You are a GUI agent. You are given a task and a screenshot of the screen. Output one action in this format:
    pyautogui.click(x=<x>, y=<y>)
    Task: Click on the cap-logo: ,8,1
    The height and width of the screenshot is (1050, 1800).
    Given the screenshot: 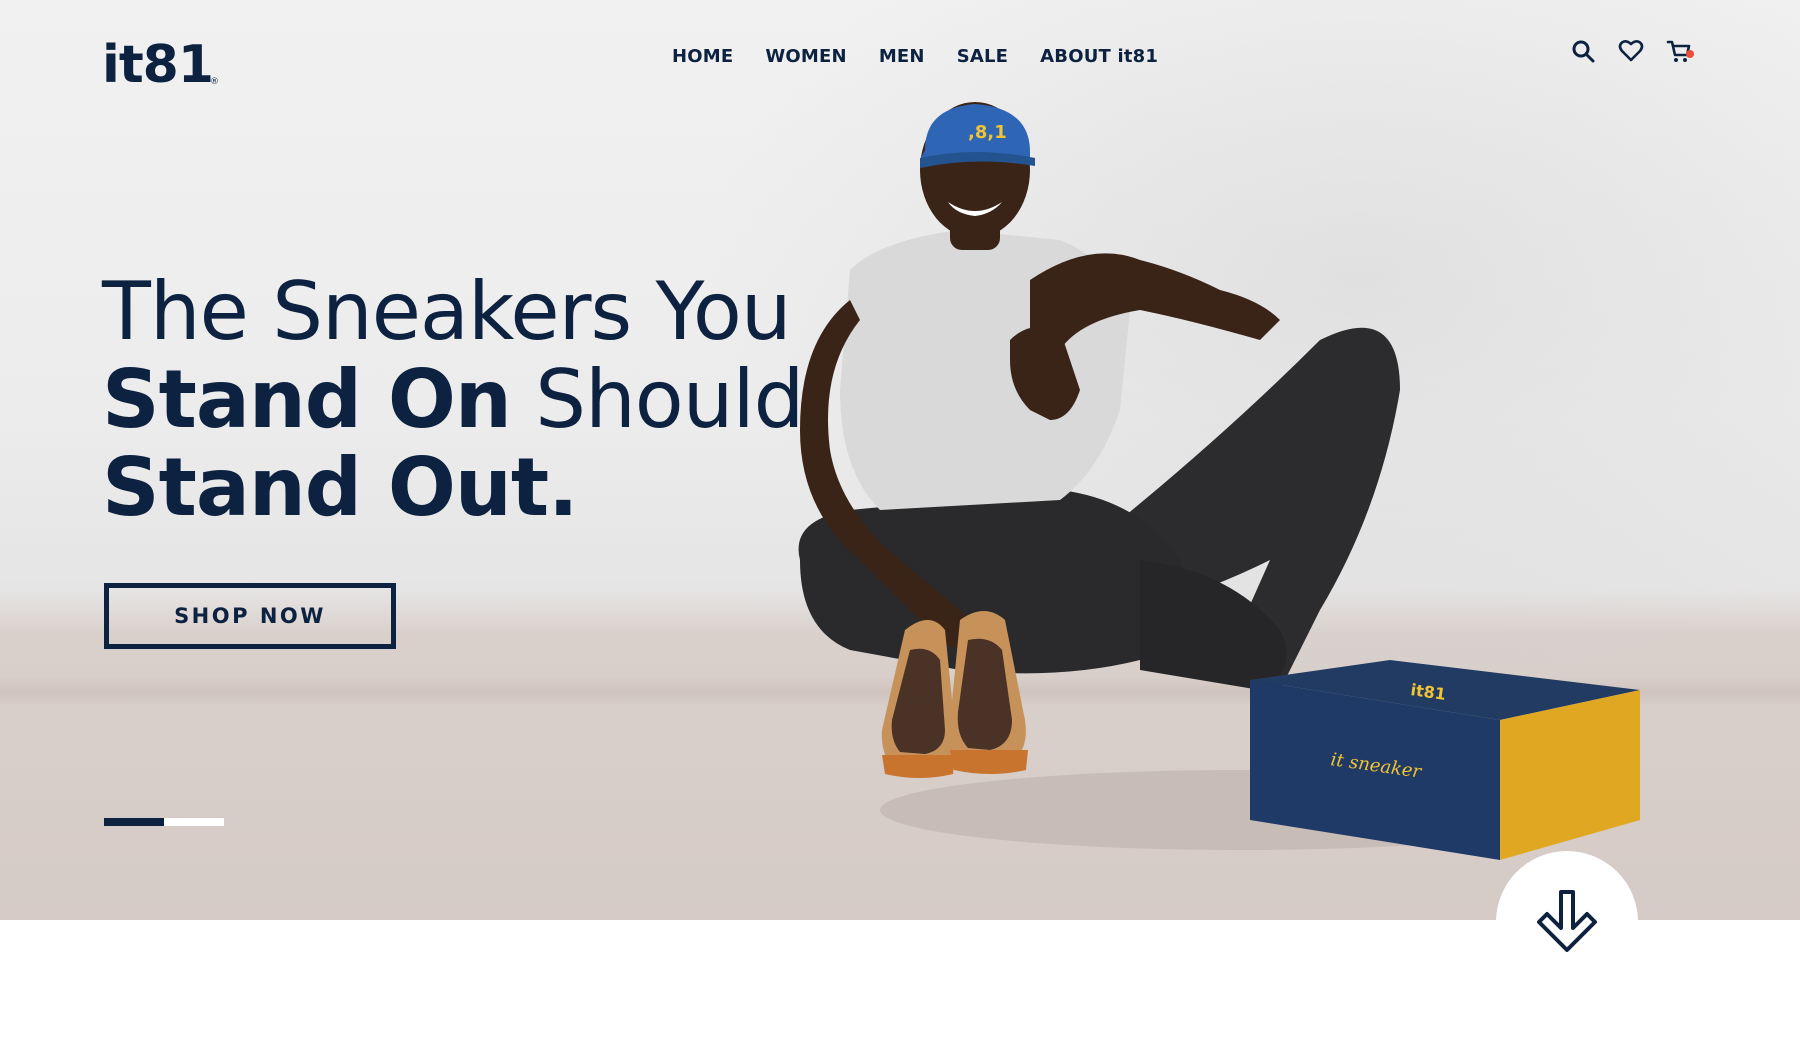 What is the action you would take?
    pyautogui.click(x=987, y=132)
    